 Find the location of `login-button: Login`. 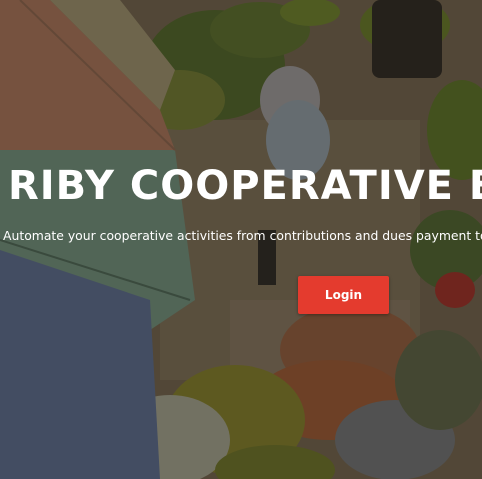

login-button: Login is located at coordinates (343, 295).